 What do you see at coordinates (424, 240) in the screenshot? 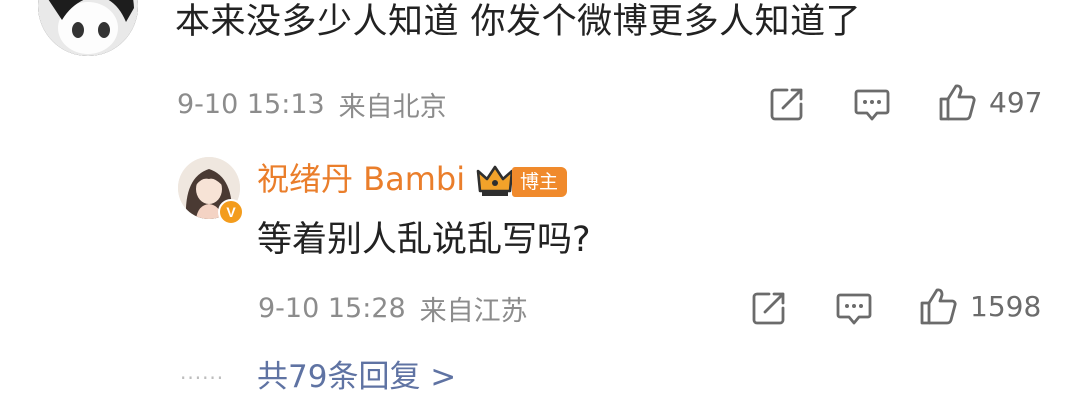
I see `reply-text: 等着别人乱说乱写吗?` at bounding box center [424, 240].